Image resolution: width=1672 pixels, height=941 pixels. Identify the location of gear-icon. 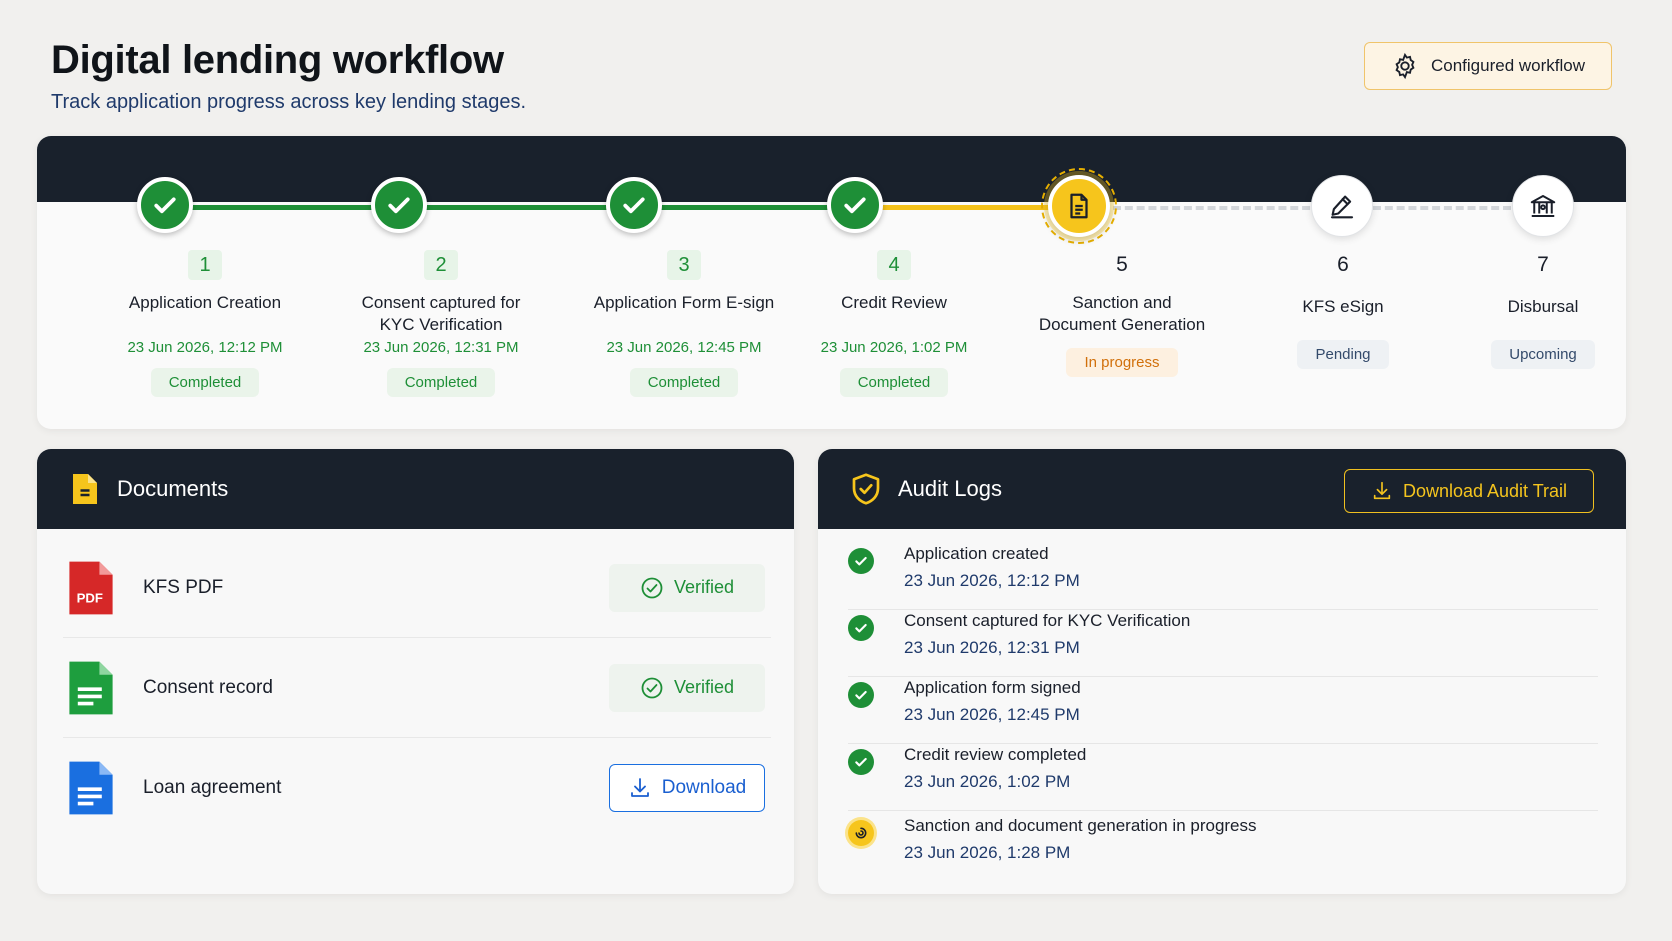
(1405, 66).